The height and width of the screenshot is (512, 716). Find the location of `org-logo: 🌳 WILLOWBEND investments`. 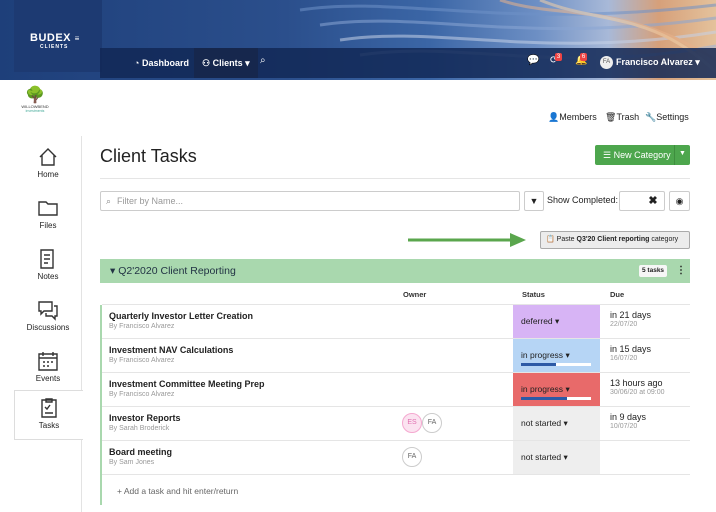

org-logo: 🌳 WILLOWBEND investments is located at coordinates (35, 102).